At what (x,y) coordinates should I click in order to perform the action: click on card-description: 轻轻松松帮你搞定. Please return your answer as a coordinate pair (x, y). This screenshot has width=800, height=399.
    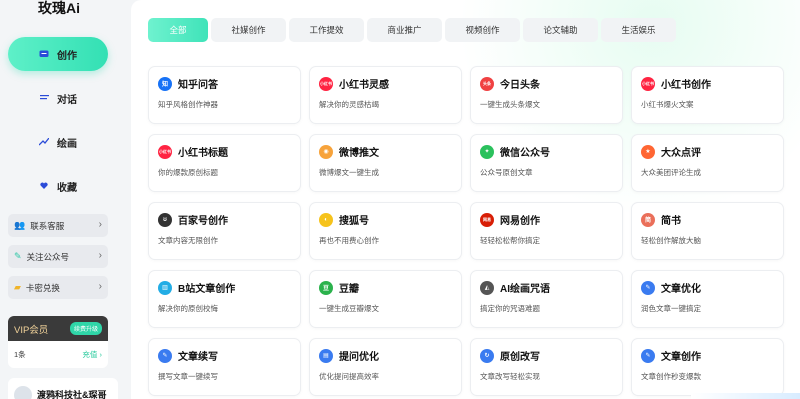
    Looking at the image, I should click on (510, 240).